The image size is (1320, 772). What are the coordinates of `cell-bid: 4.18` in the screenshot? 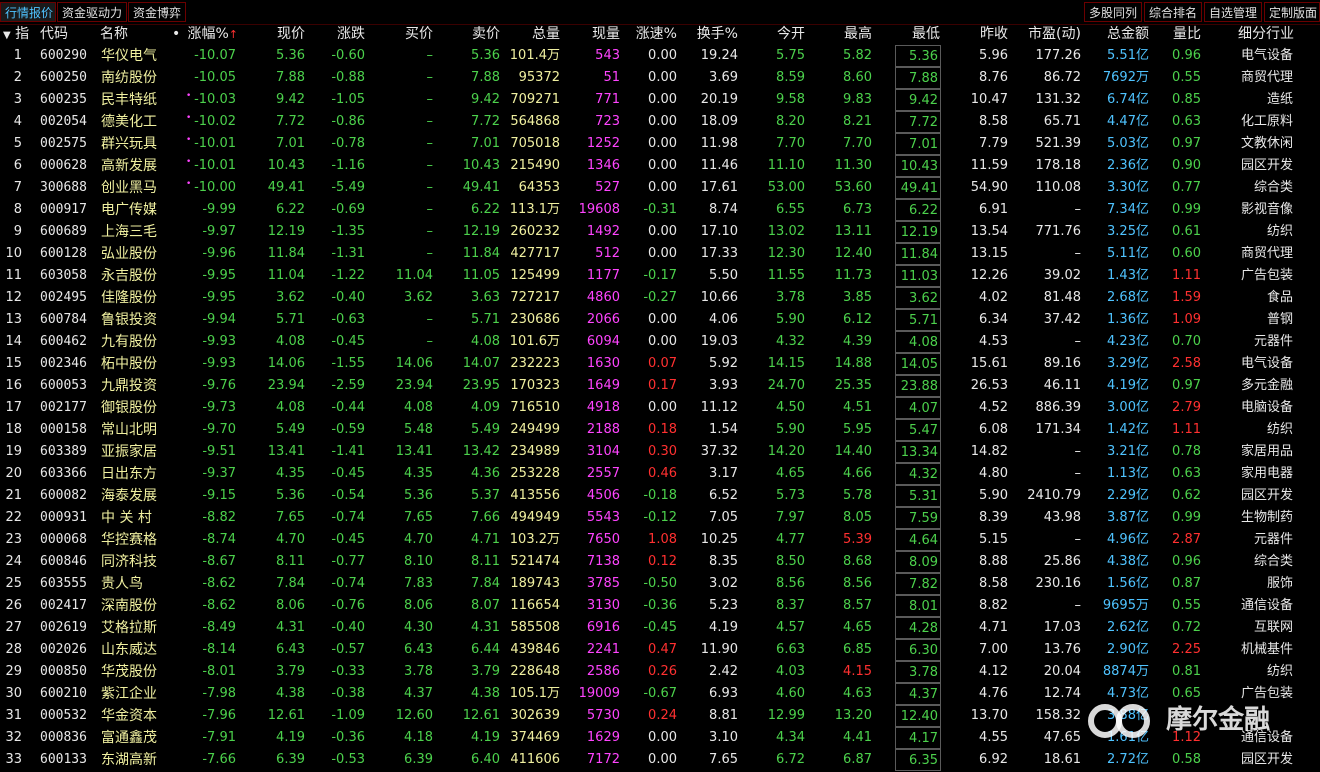 It's located at (418, 737).